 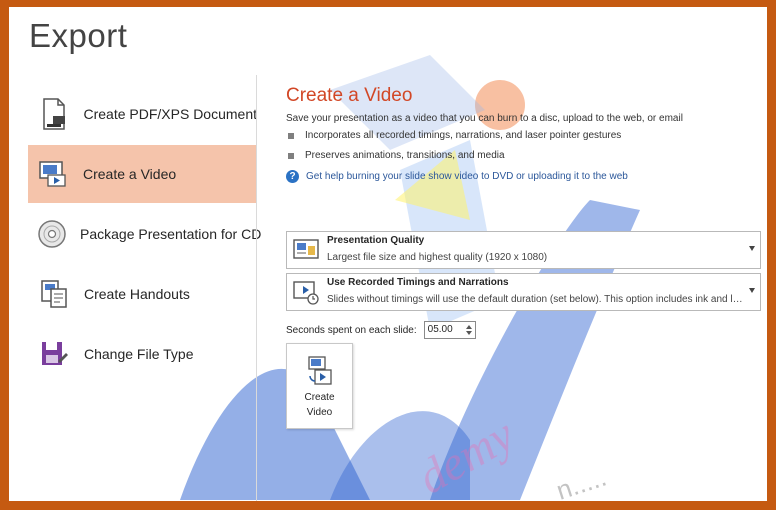 What do you see at coordinates (306, 250) in the screenshot?
I see `presentation-quality-icon` at bounding box center [306, 250].